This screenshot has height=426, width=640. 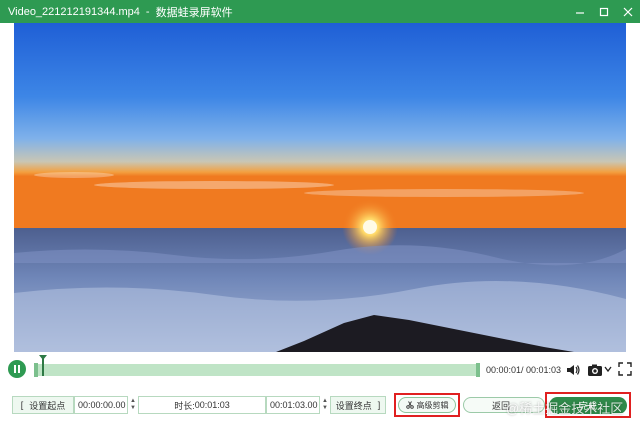 I want to click on pause-button, so click(x=17, y=369).